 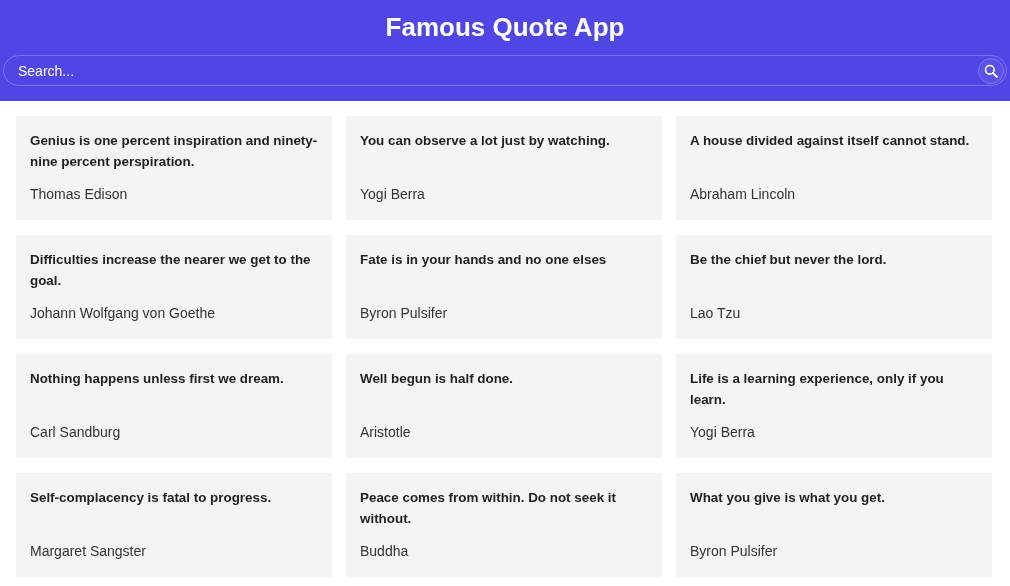 I want to click on quote-text: Genius is one percent inspiration and ninety-nine percent perspiration., so click(x=174, y=151).